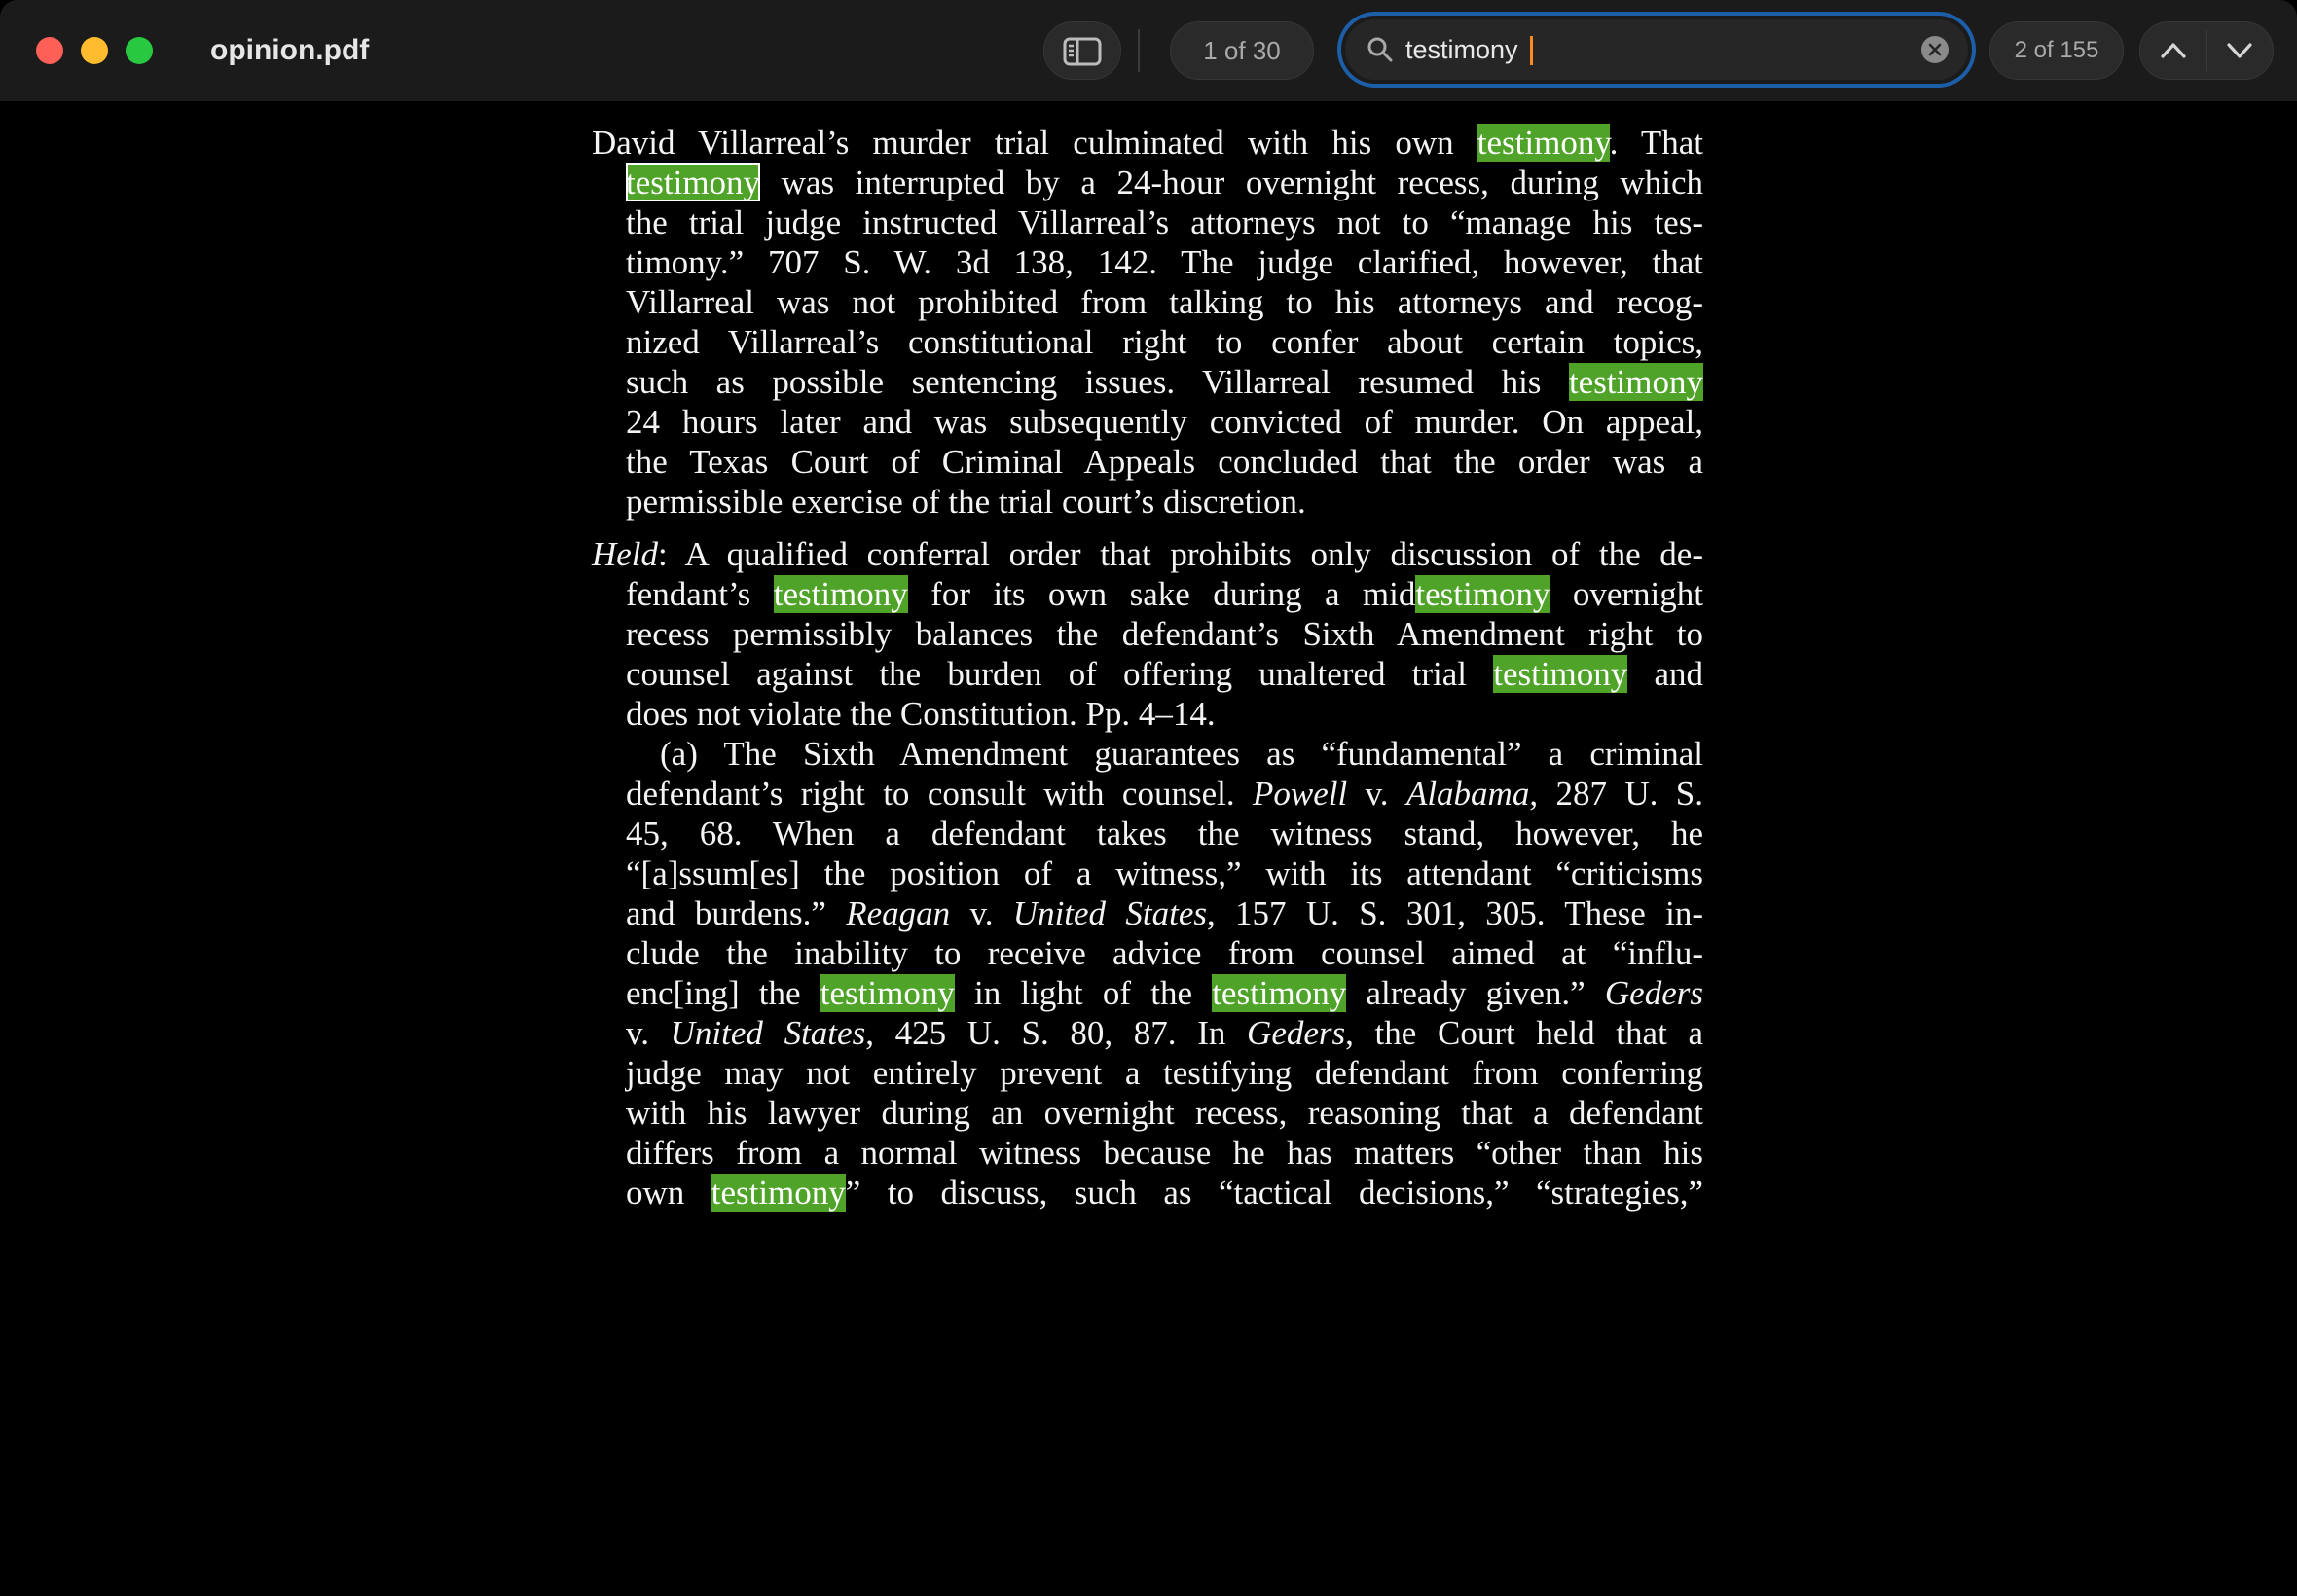 This screenshot has height=1596, width=2297. Describe the element at coordinates (1627, 594) in the screenshot. I see `text-run: overnight` at that location.